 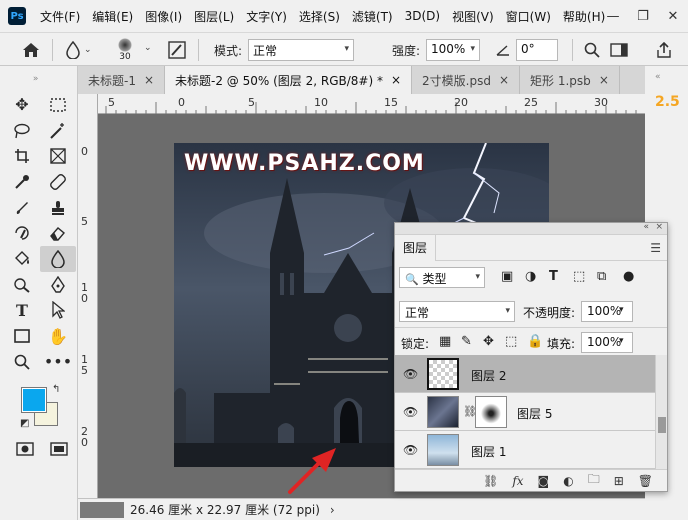 I want to click on lasso-tool-icon, so click(x=22, y=131).